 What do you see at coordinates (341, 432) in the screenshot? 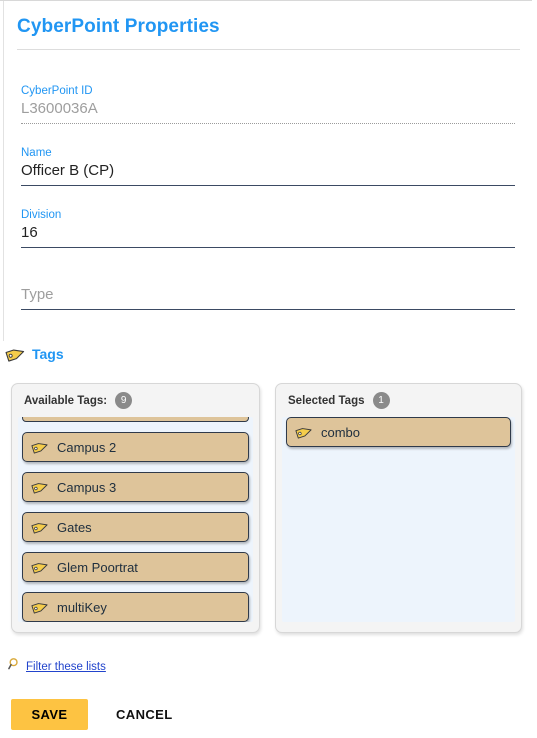
I see `tag-label: combo` at bounding box center [341, 432].